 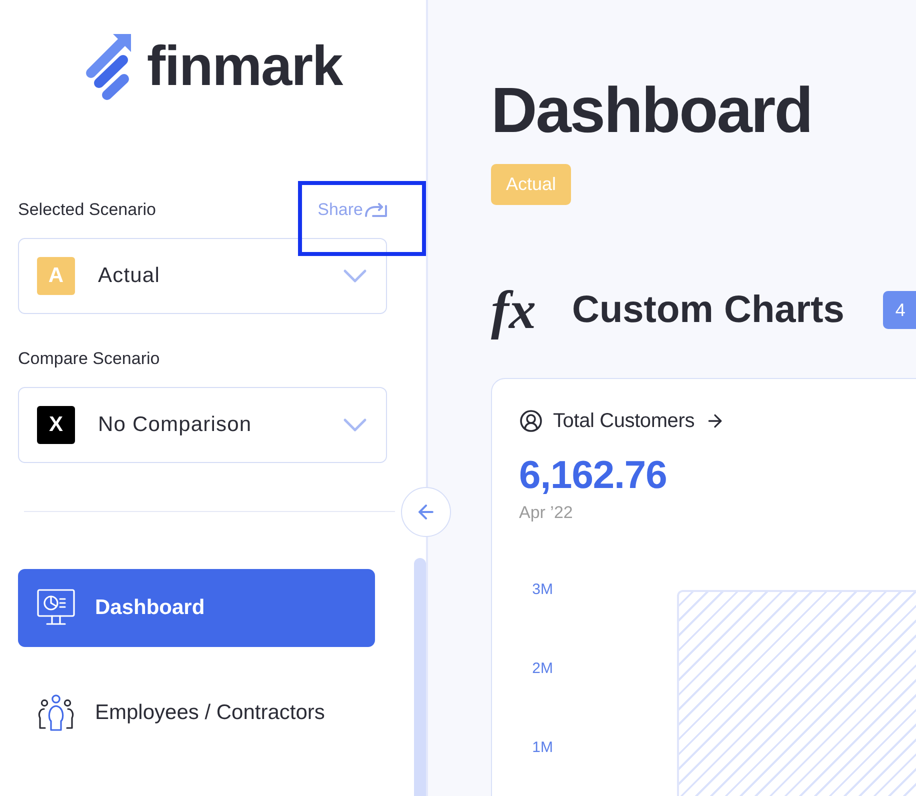 I want to click on scenario-badge: X, so click(x=56, y=425).